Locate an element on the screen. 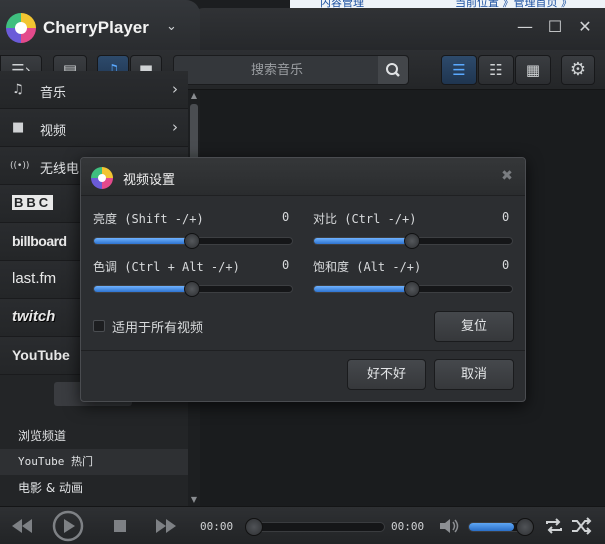  view-grid-button: ▦ is located at coordinates (533, 70).